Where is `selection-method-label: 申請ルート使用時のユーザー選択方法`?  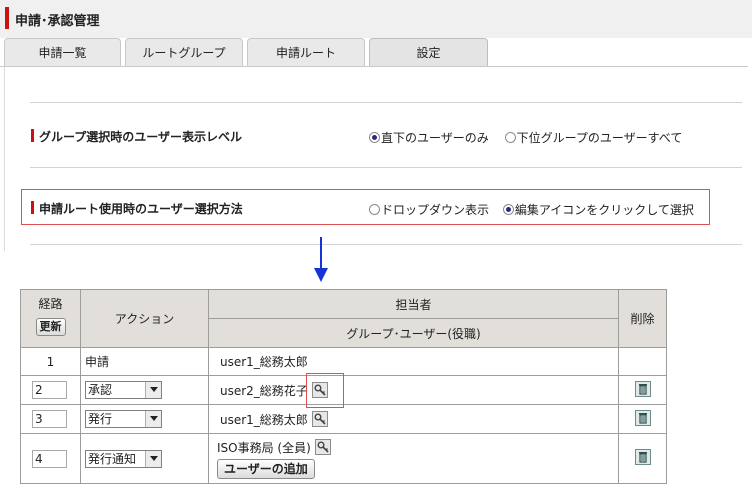
selection-method-label: 申請ルート使用時のユーザー選択方法 is located at coordinates (137, 208).